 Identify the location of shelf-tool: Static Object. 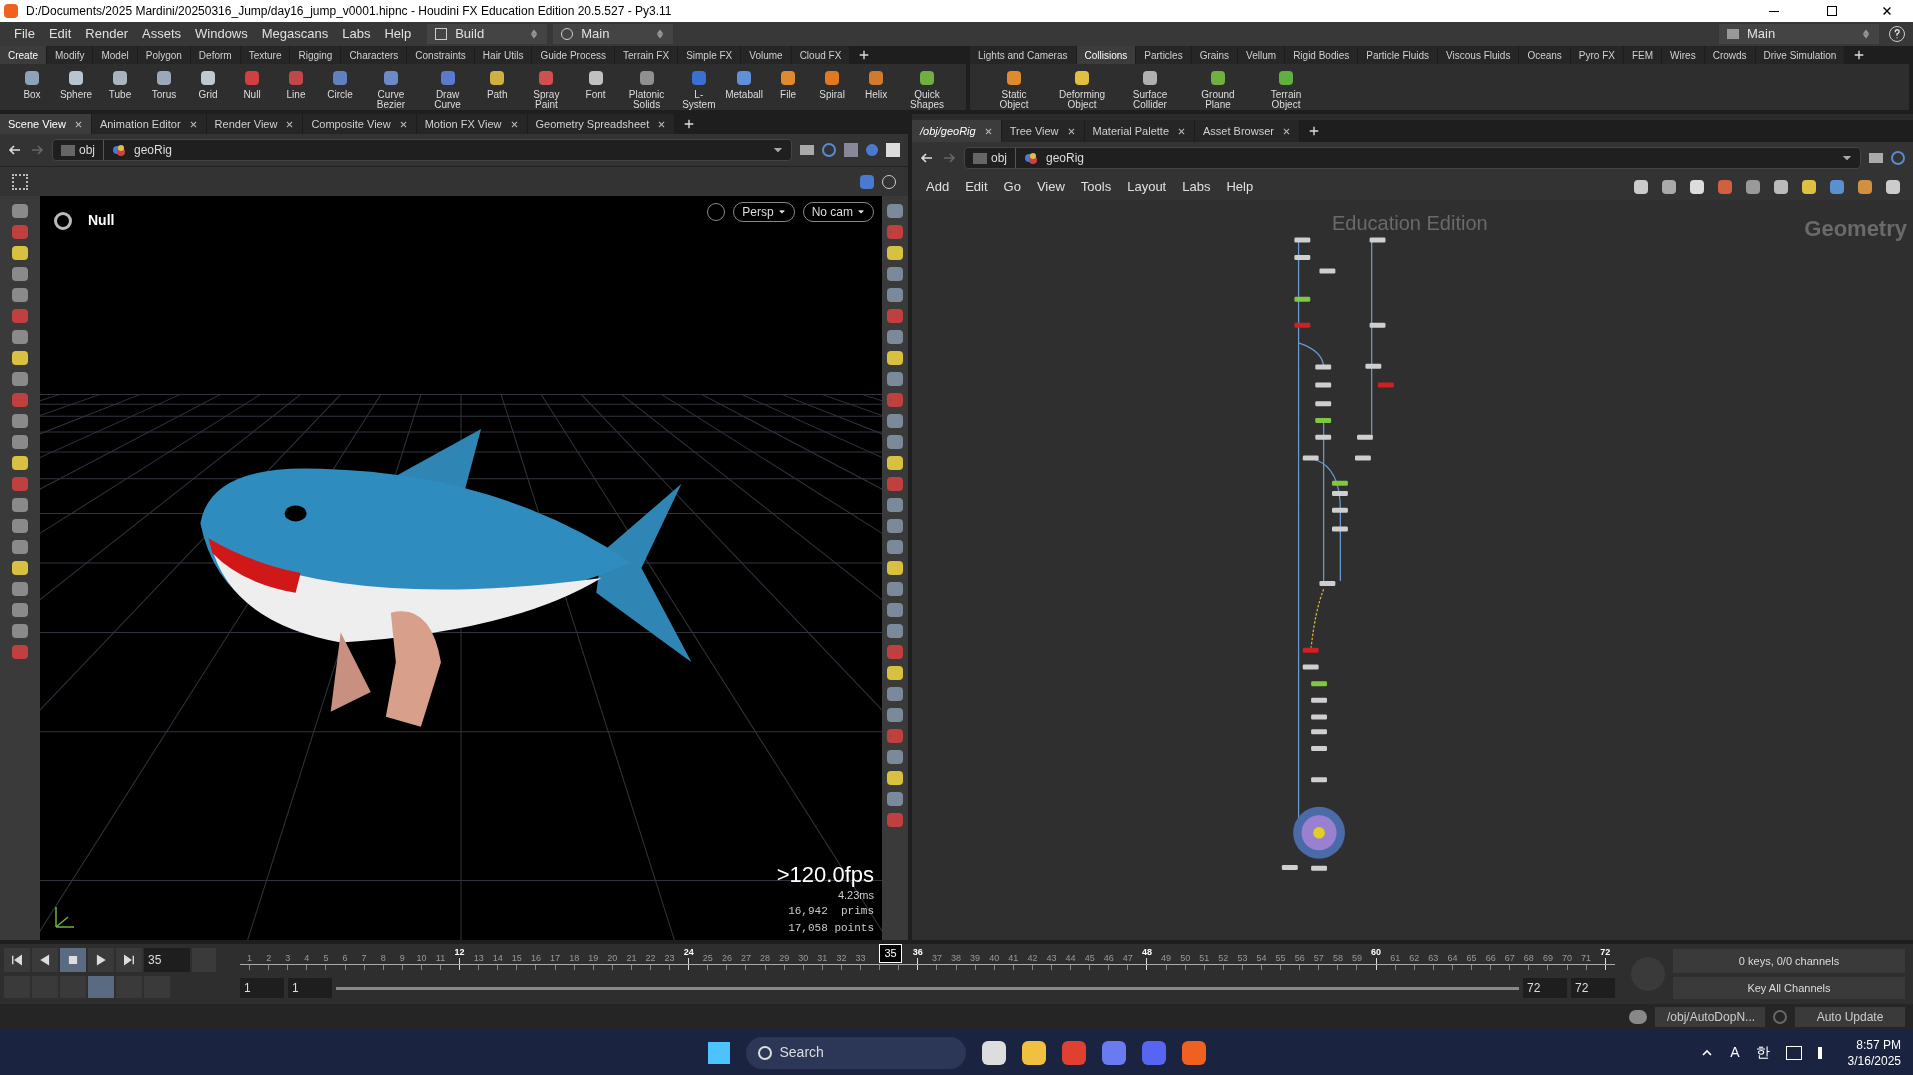
(1014, 89).